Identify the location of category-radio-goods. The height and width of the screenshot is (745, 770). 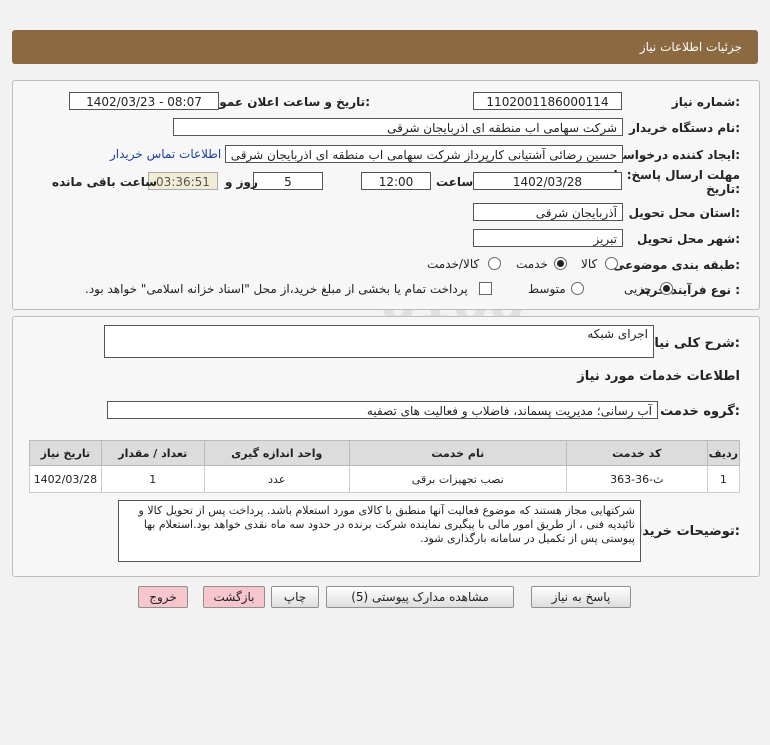
(611, 263).